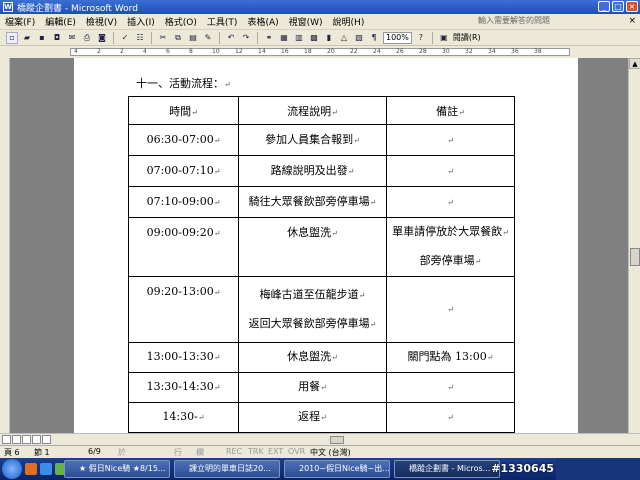 Image resolution: width=640 pixels, height=480 pixels. Describe the element at coordinates (533, 21) in the screenshot. I see `help-search-box: 輸入需要解答的問題` at that location.